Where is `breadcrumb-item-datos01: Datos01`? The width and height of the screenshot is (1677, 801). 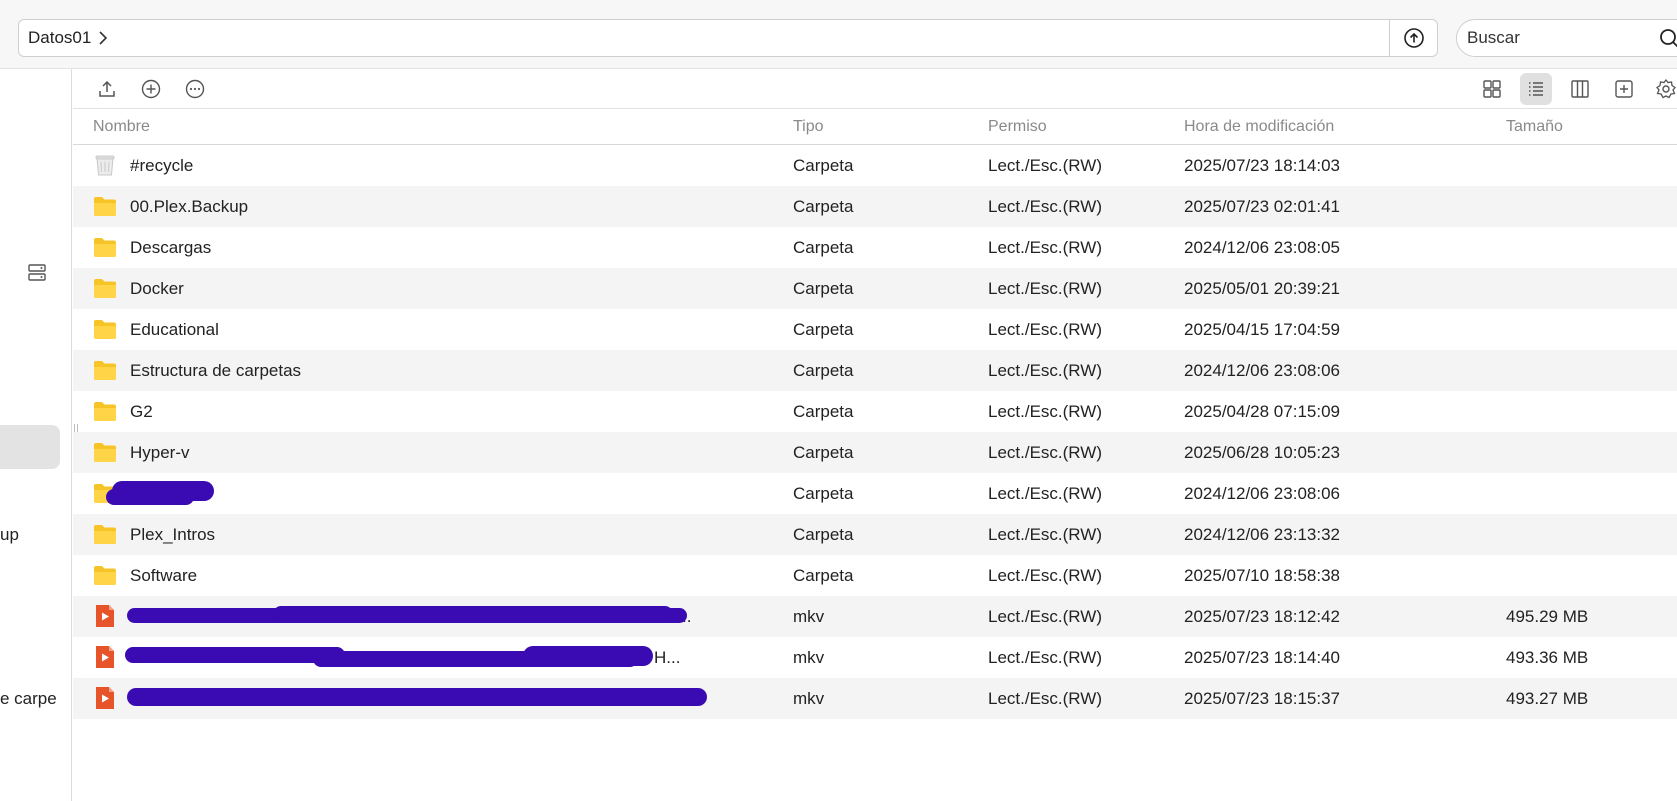 breadcrumb-item-datos01: Datos01 is located at coordinates (59, 38).